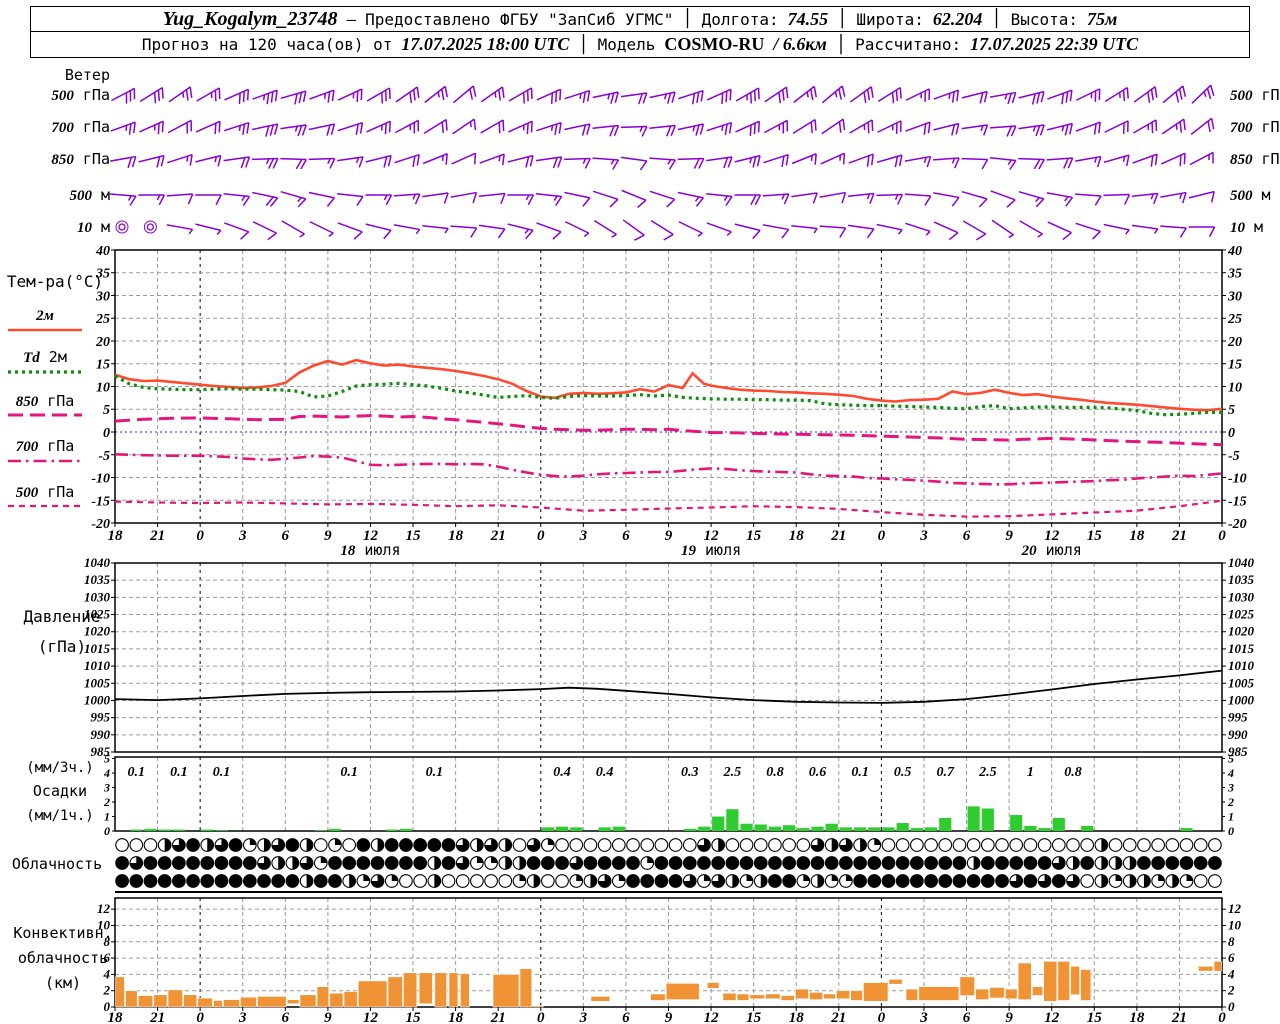 The width and height of the screenshot is (1280, 1024). I want to click on svg-text: 0.5, so click(903, 772).